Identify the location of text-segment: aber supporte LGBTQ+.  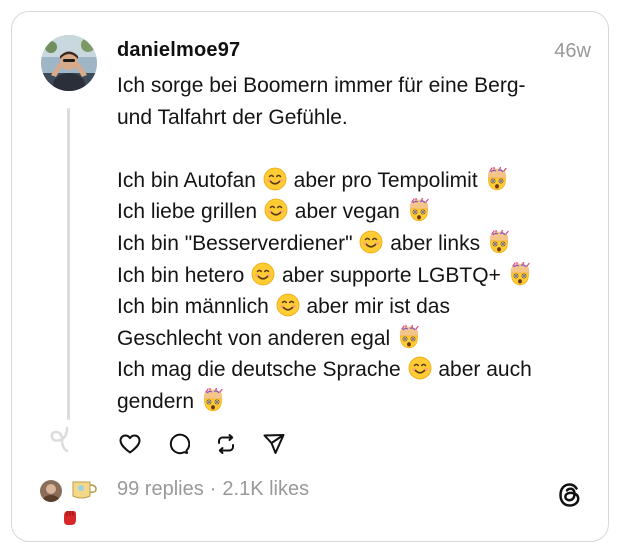
(391, 275).